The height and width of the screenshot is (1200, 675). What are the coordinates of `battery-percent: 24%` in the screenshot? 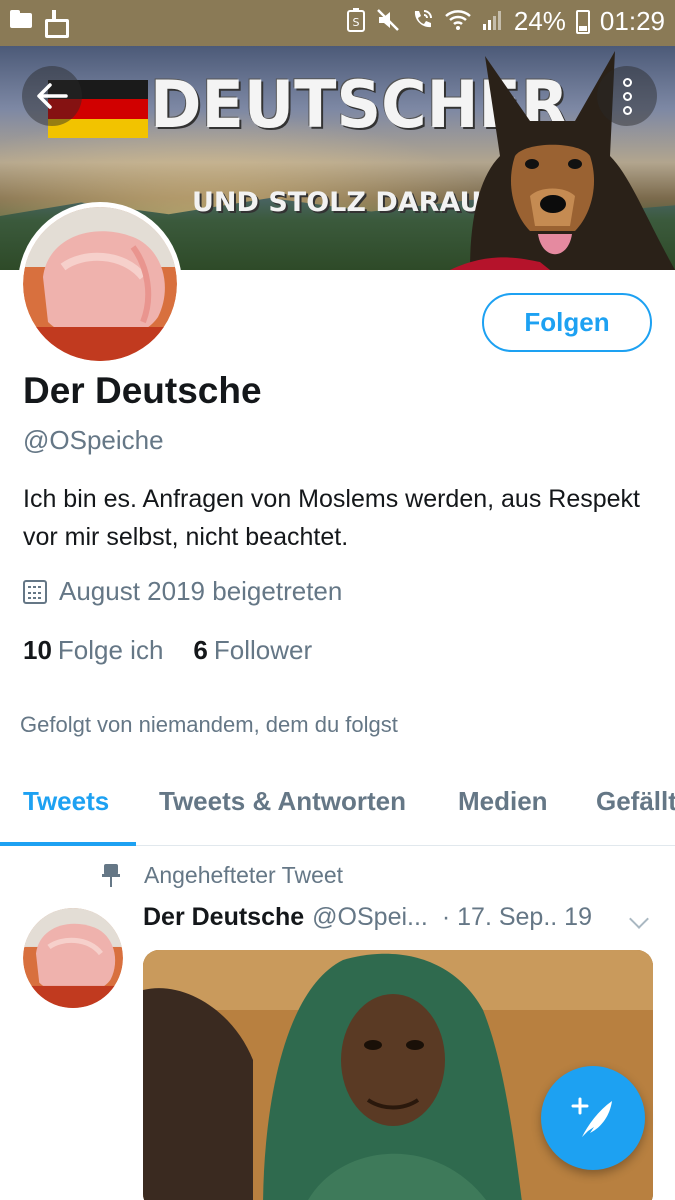 It's located at (539, 21).